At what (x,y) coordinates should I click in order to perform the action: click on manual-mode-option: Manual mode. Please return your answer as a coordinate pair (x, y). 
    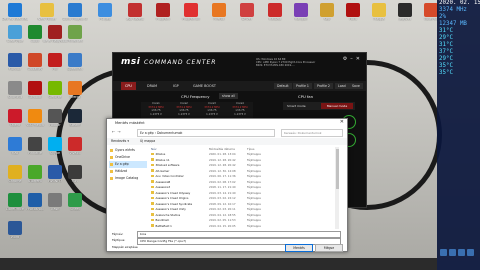
    Looking at the image, I should click on (337, 106).